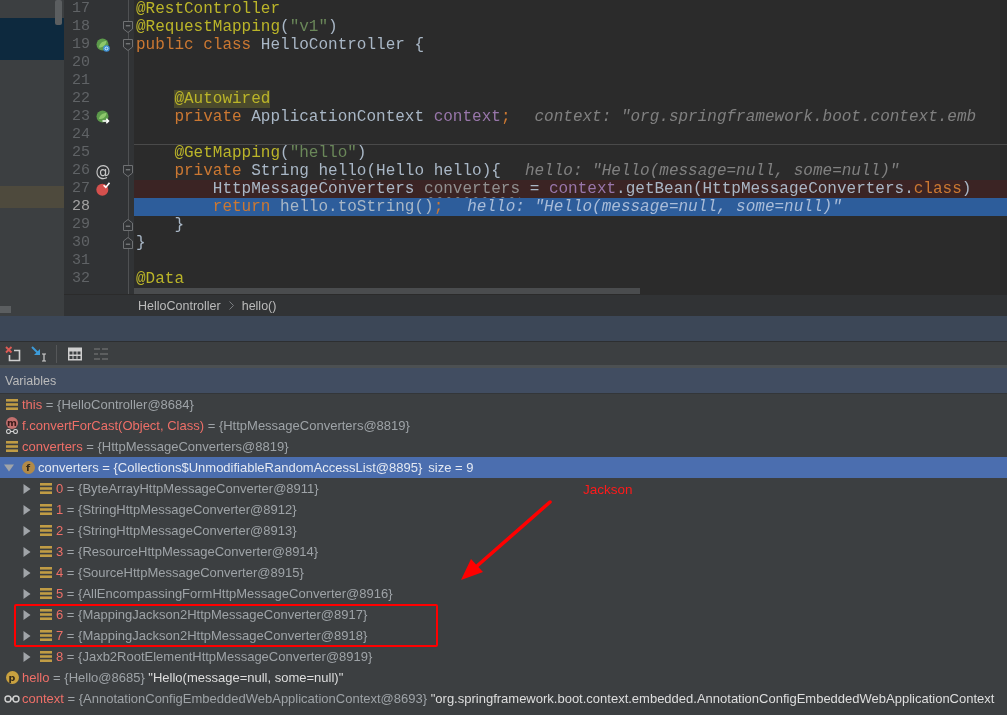 Image resolution: width=1007 pixels, height=715 pixels. What do you see at coordinates (224, 593) in the screenshot?
I see `variable-label: 5 = {AllEncompassingFormHttpMessageConverter@8916}` at bounding box center [224, 593].